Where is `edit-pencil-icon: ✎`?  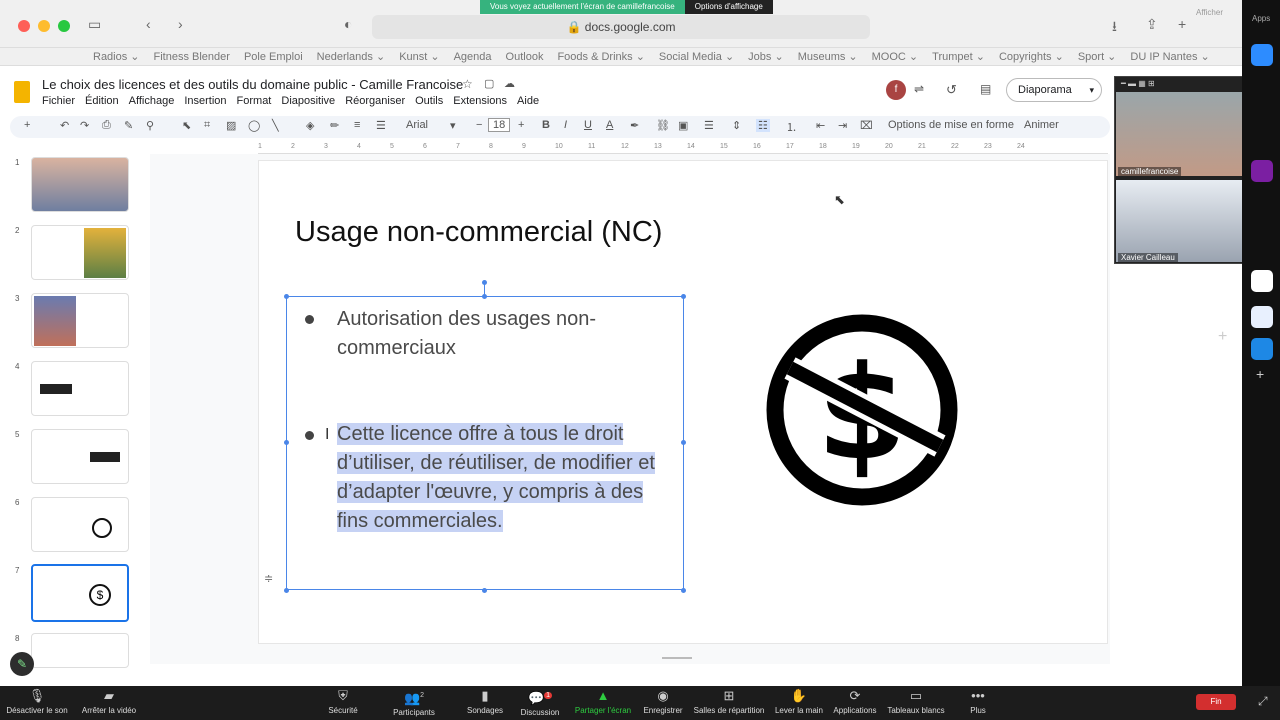
edit-pencil-icon: ✎ is located at coordinates (22, 664).